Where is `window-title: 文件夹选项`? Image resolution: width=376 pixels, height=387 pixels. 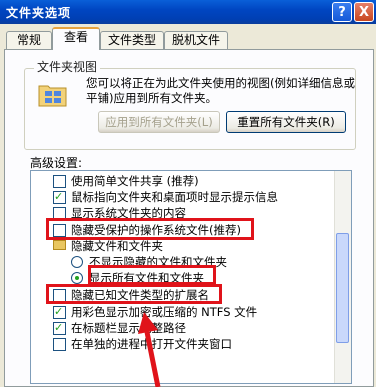
window-title: 文件夹选项 is located at coordinates (39, 13).